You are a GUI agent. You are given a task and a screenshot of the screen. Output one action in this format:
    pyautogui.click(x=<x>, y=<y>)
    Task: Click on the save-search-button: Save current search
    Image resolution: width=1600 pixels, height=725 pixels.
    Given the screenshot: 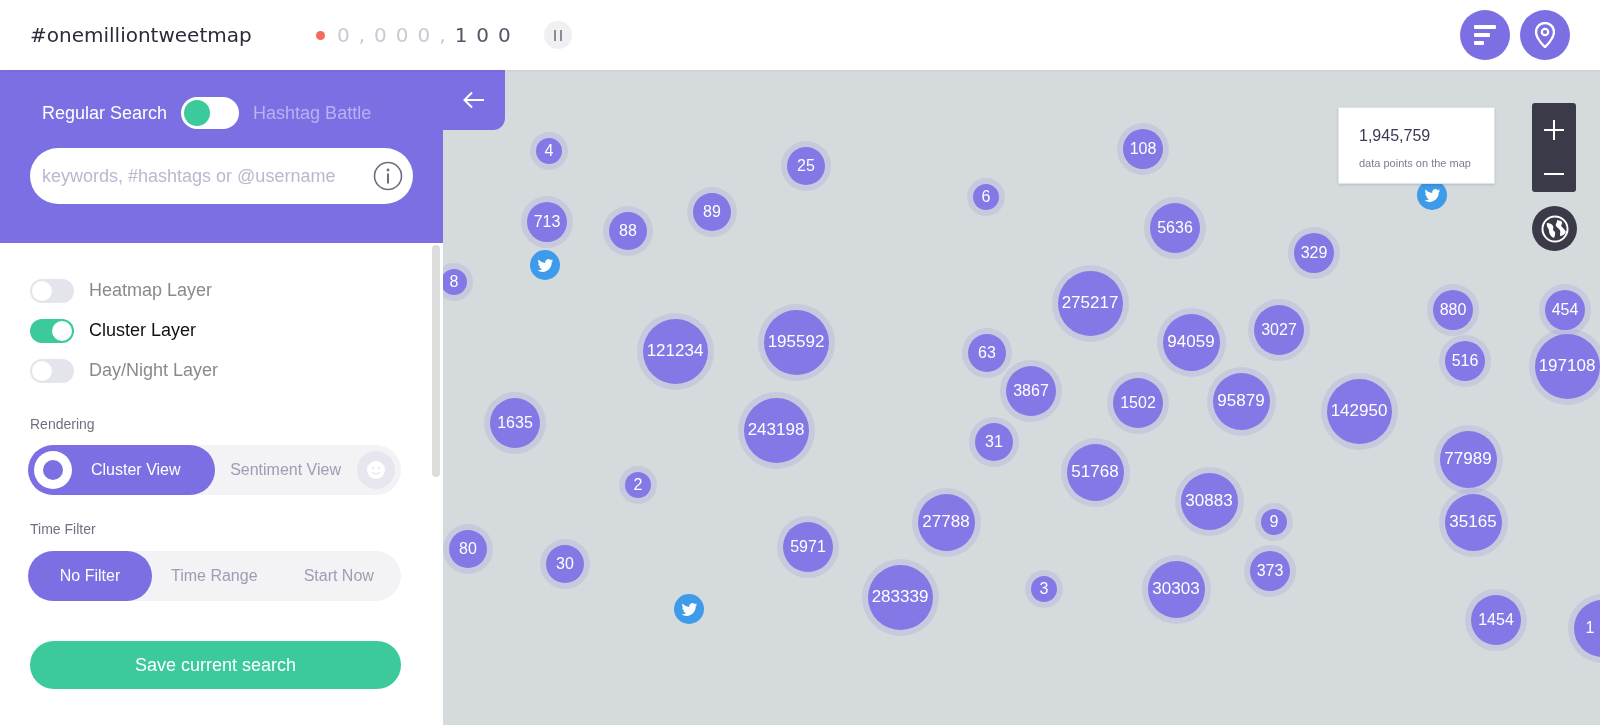 What is the action you would take?
    pyautogui.click(x=215, y=665)
    